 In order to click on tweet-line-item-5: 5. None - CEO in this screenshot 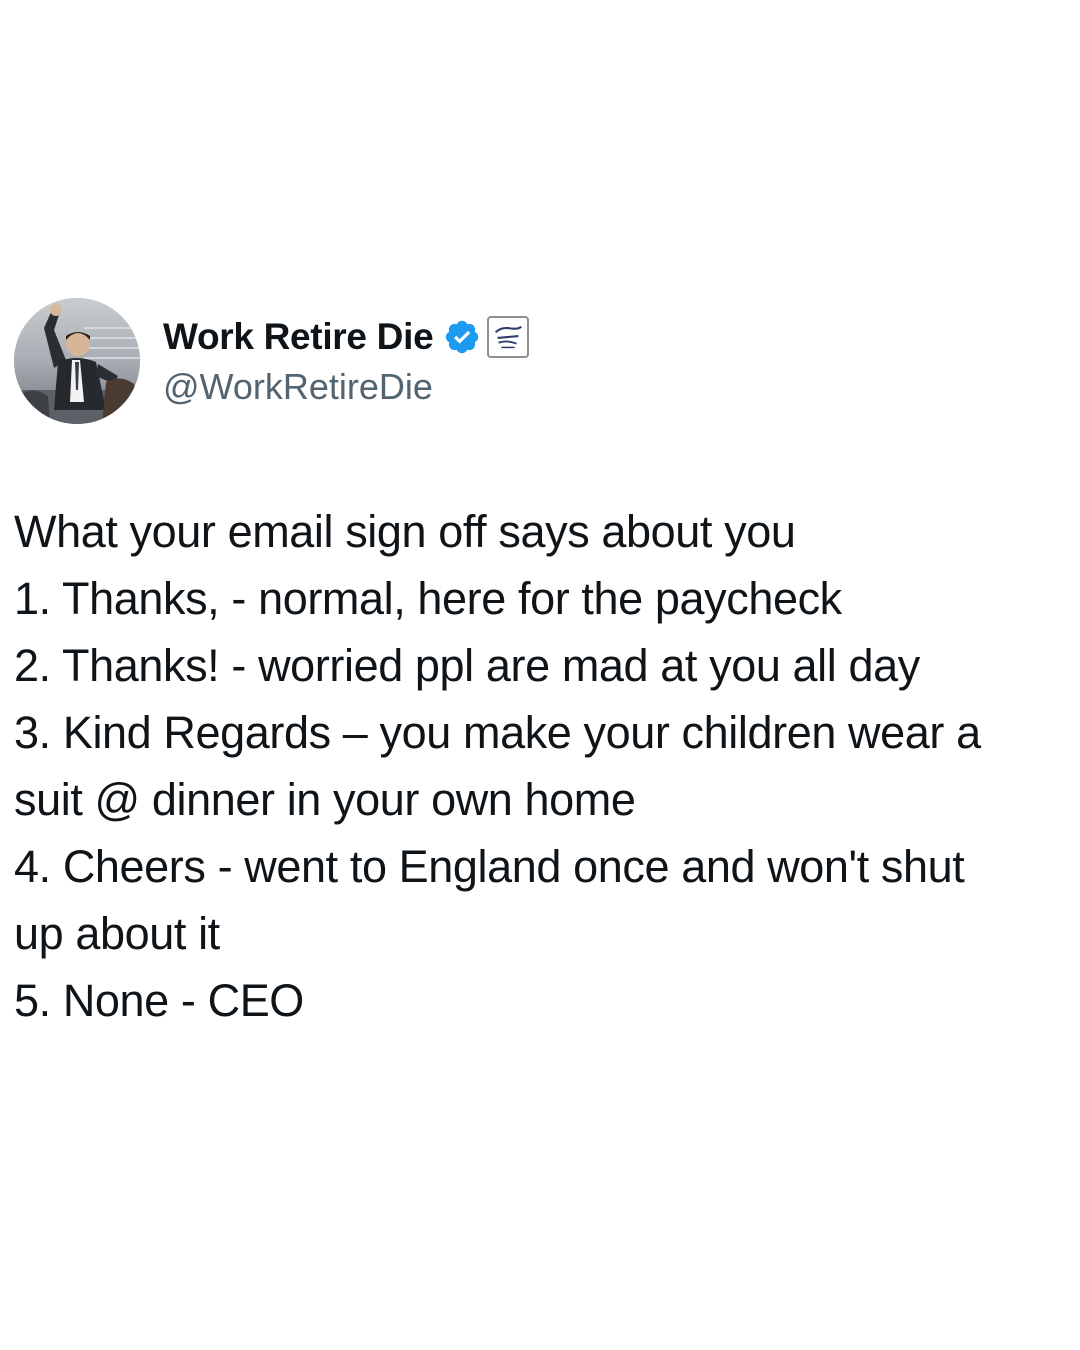, I will do `click(159, 1000)`.